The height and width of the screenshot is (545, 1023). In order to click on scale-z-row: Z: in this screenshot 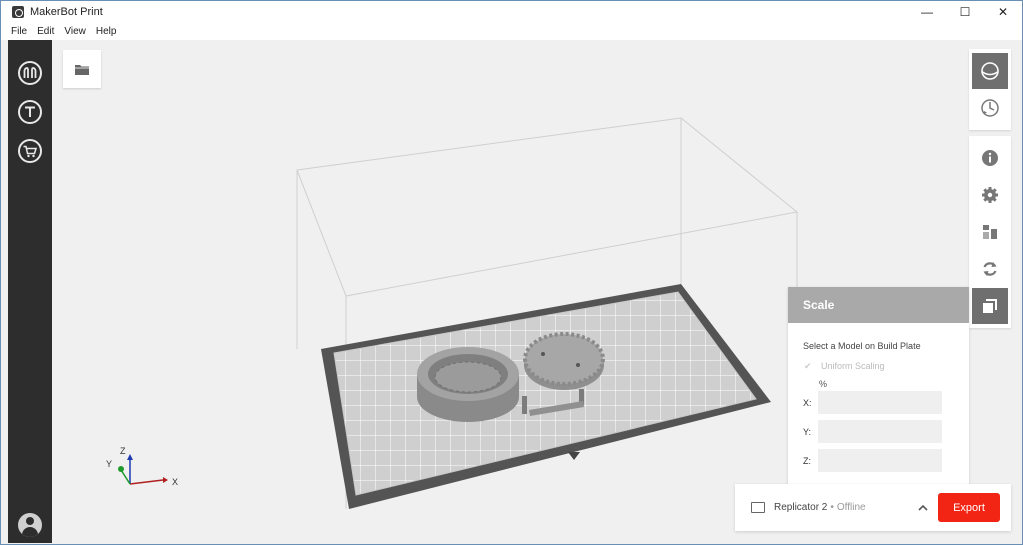, I will do `click(878, 460)`.